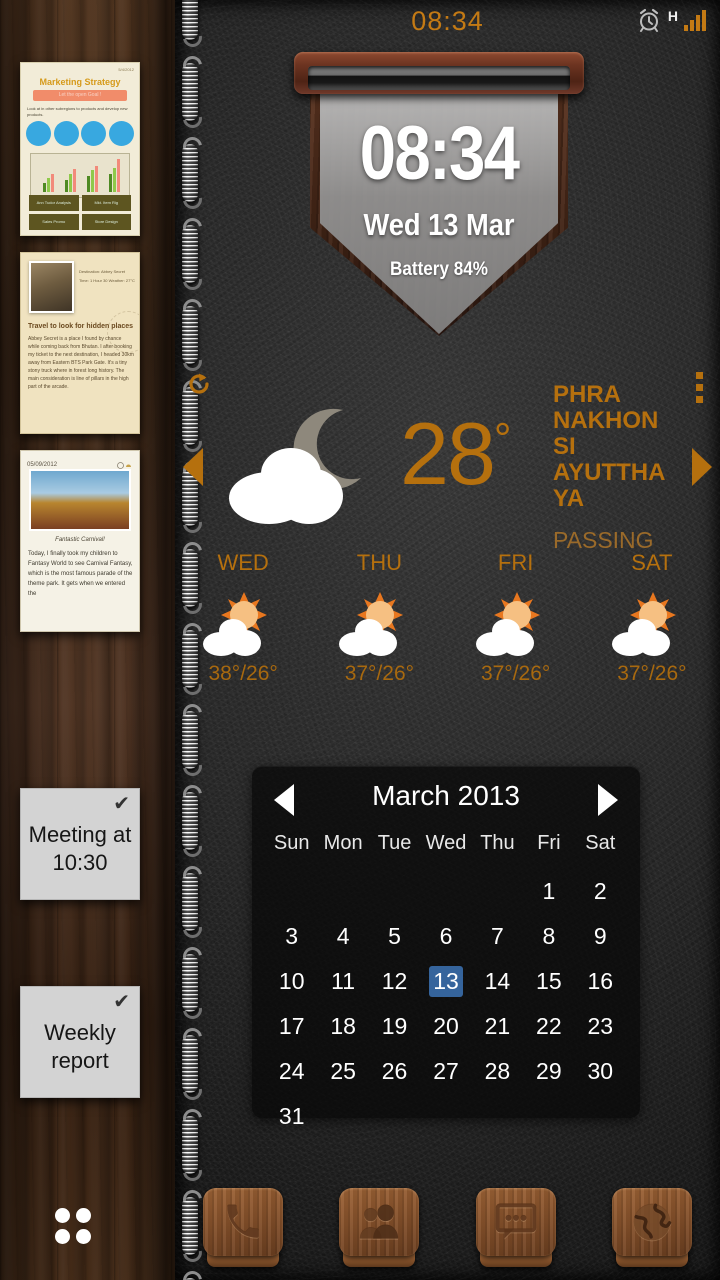  What do you see at coordinates (497, 981) in the screenshot?
I see `calendar-day-cell: 14` at bounding box center [497, 981].